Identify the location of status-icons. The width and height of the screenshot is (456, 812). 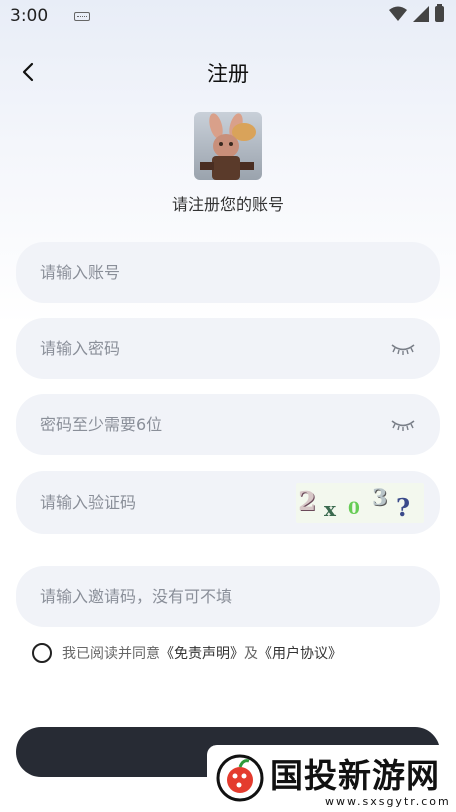
(416, 13).